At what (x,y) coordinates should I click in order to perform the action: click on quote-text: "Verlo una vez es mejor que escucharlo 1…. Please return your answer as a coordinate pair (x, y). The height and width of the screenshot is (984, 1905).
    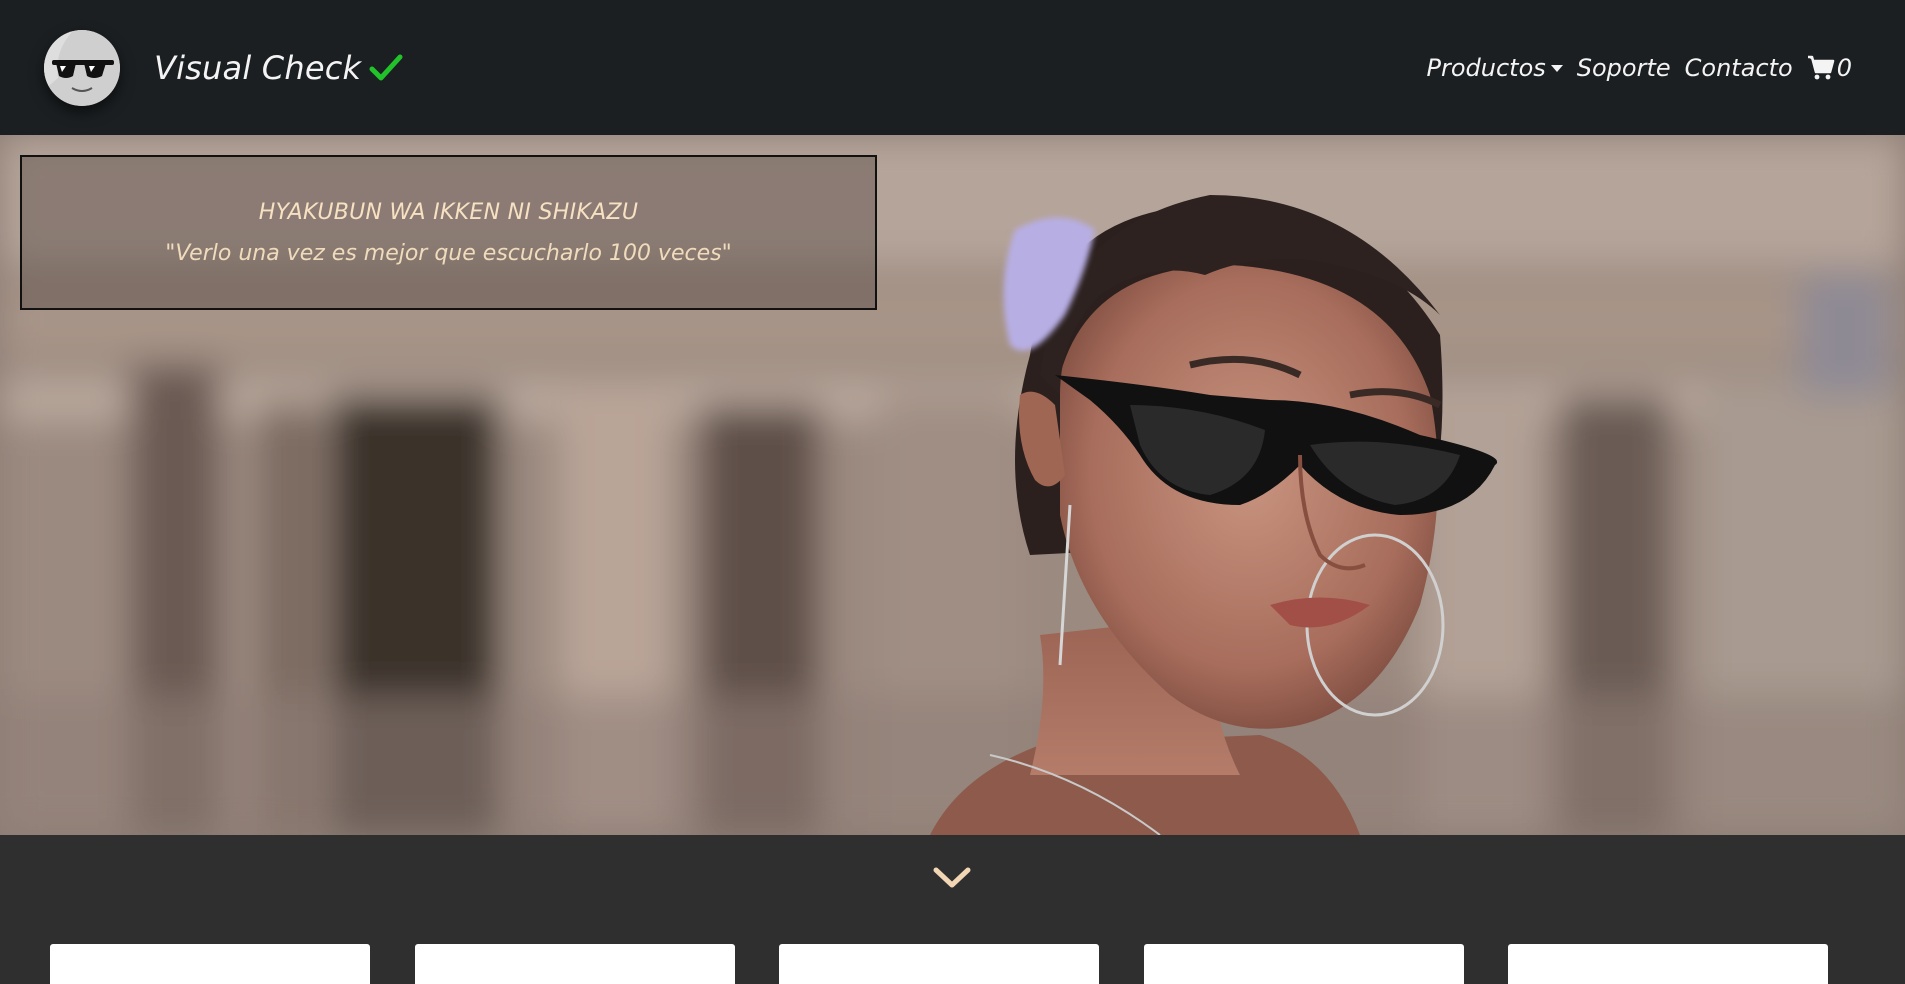
    Looking at the image, I should click on (448, 253).